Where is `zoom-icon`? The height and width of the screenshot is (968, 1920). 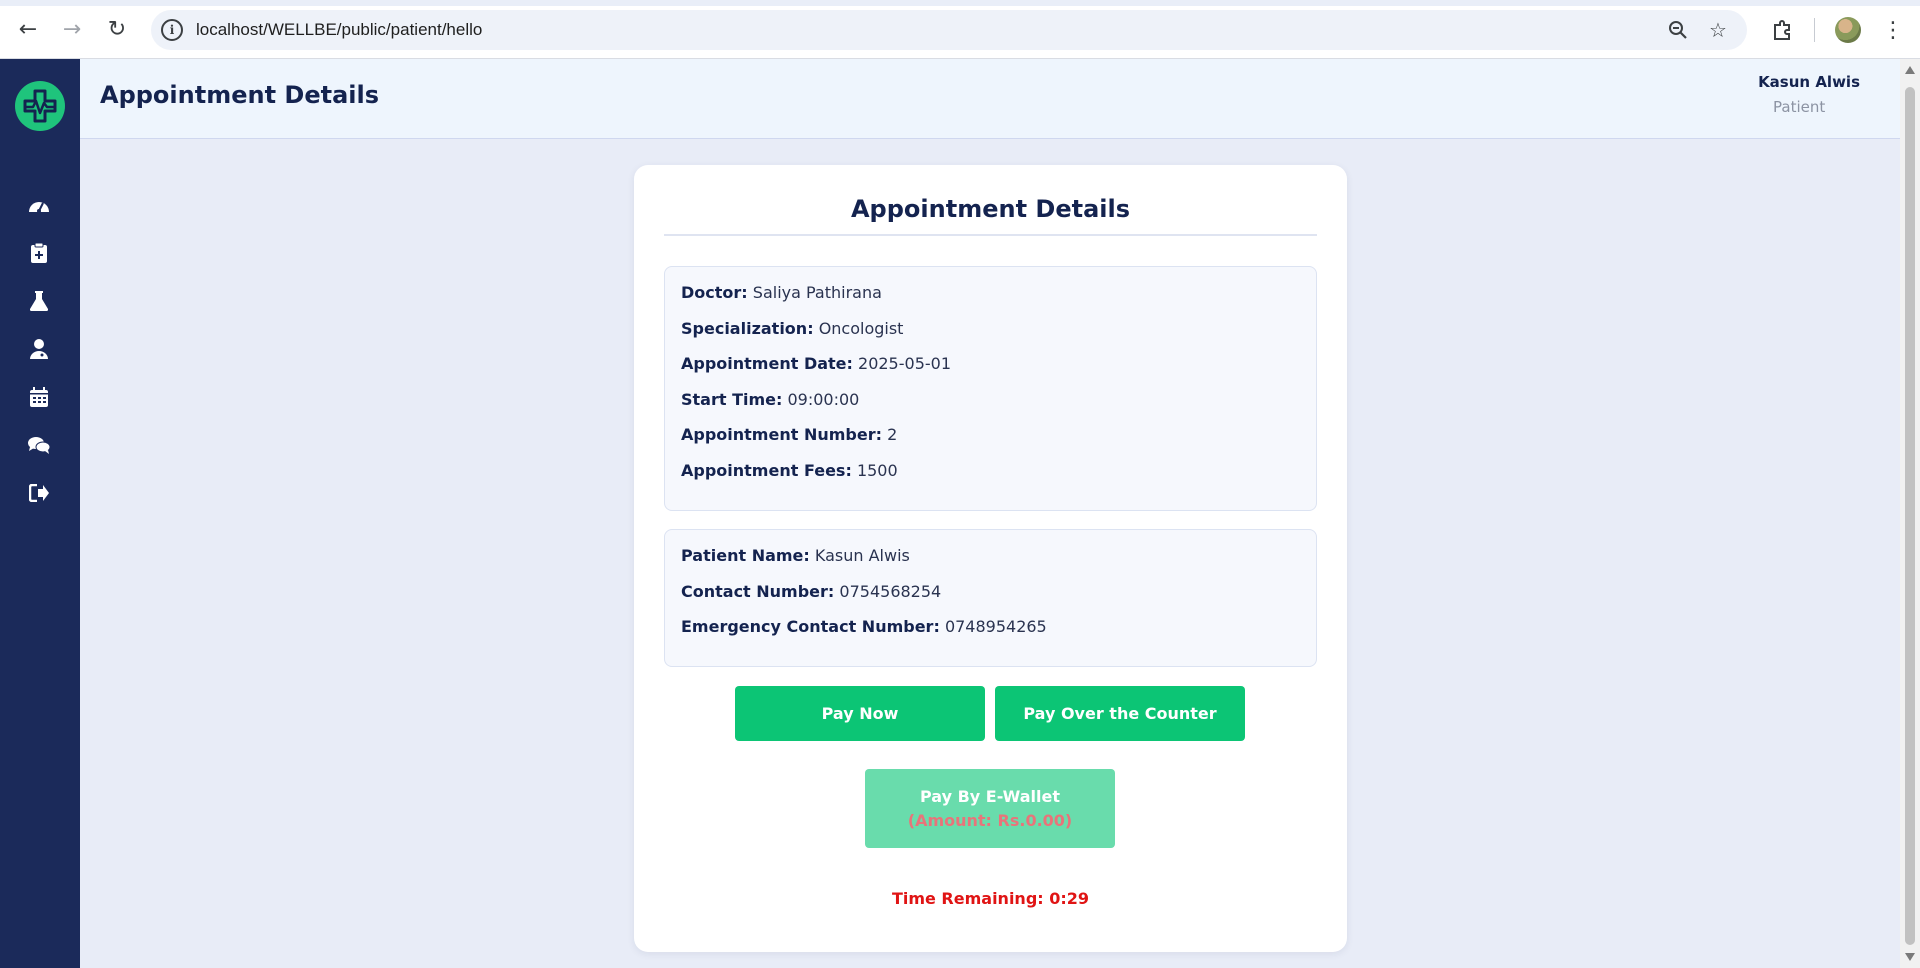
zoom-icon is located at coordinates (1678, 30).